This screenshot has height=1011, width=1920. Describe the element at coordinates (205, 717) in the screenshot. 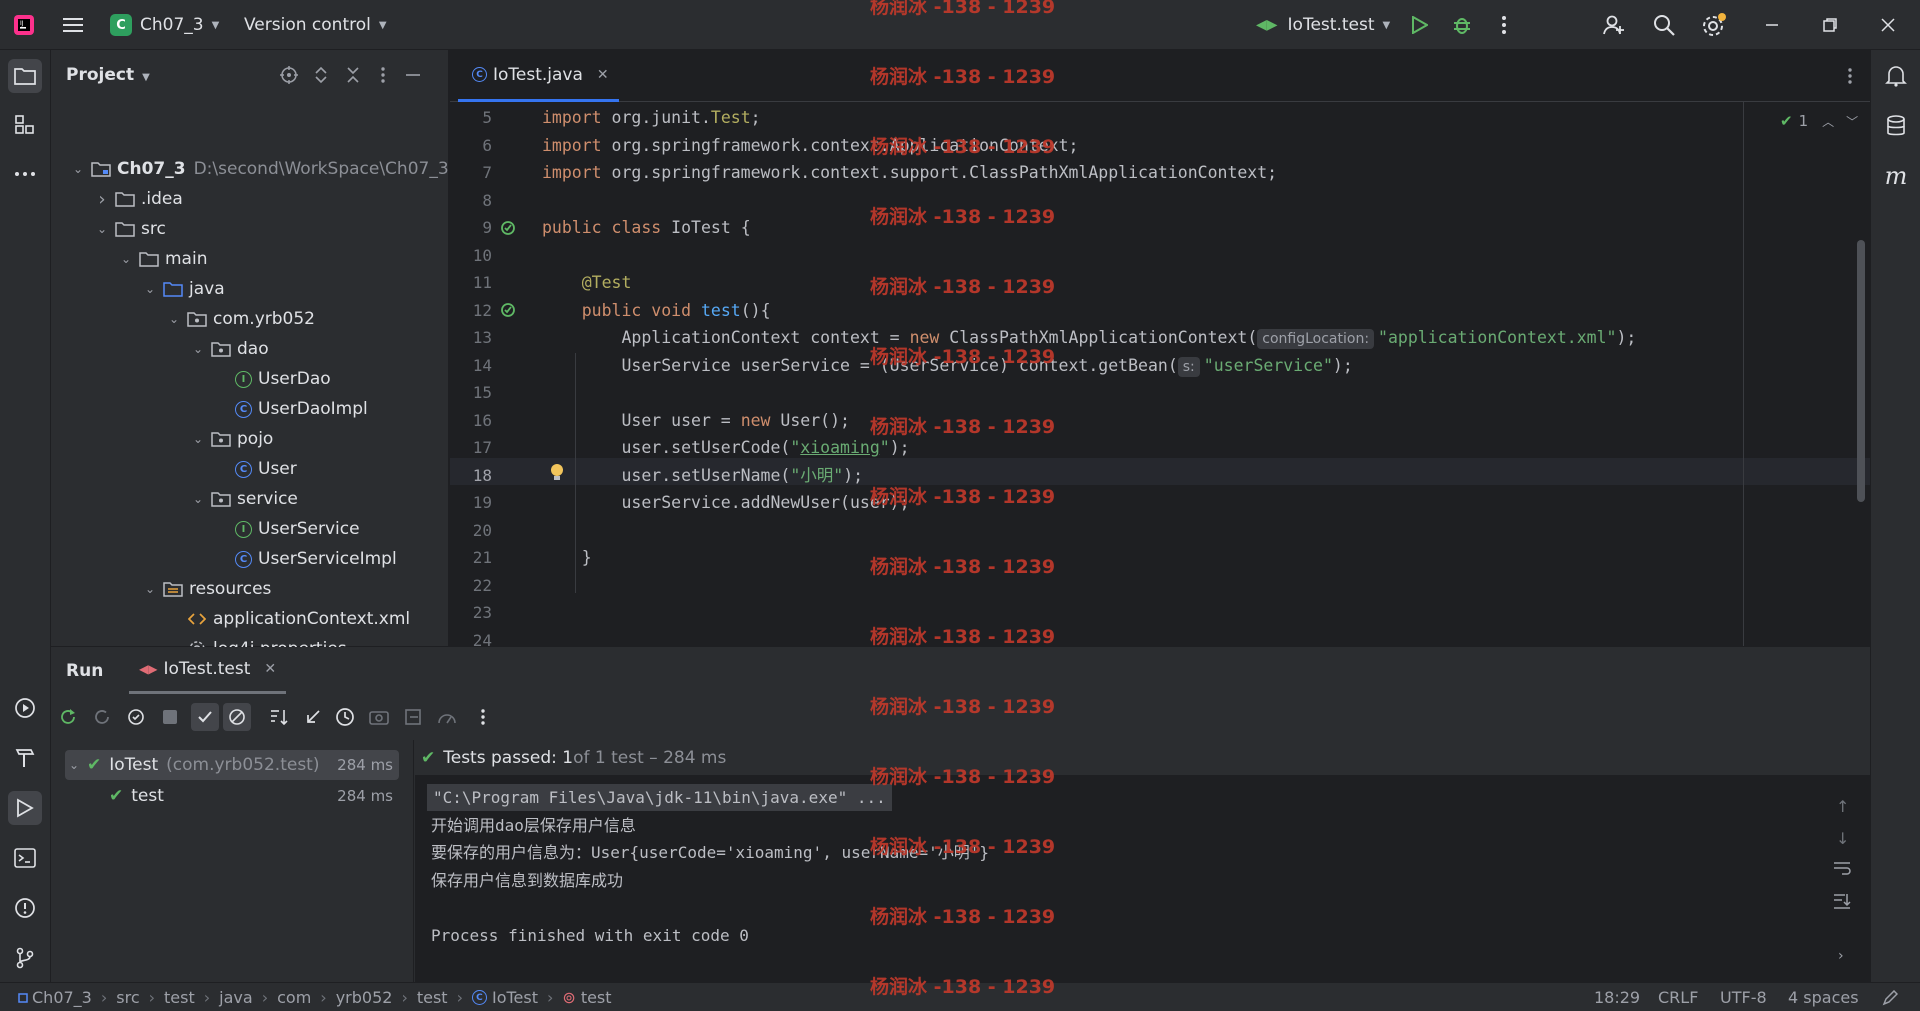

I see `show-passed-icon` at that location.